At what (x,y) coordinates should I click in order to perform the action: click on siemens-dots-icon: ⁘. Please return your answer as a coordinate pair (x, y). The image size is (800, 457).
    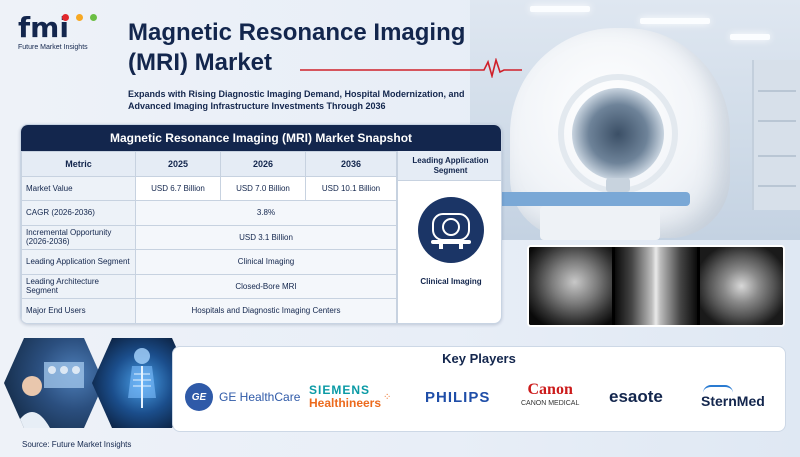
    Looking at the image, I should click on (387, 397).